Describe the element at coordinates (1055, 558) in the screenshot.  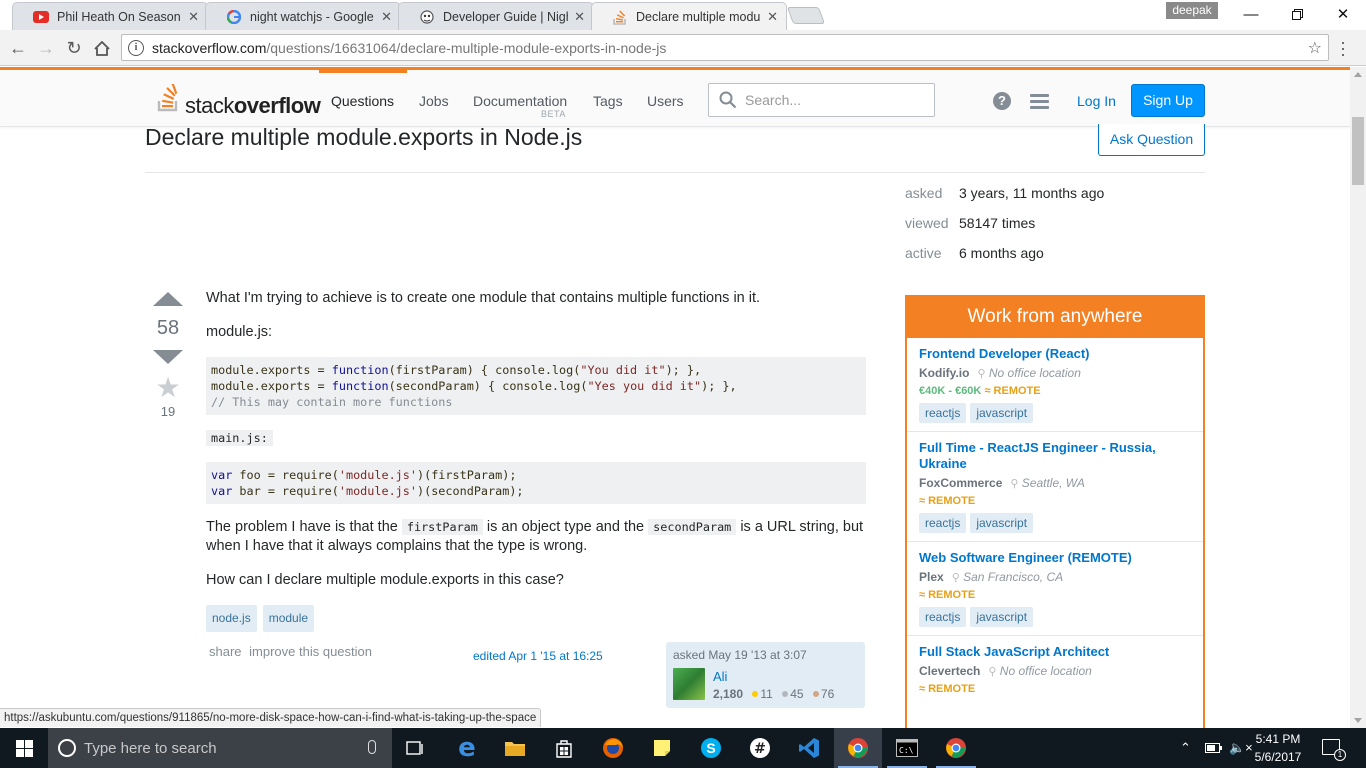
I see `job-title: Web Software Engineer (REMOTE)` at that location.